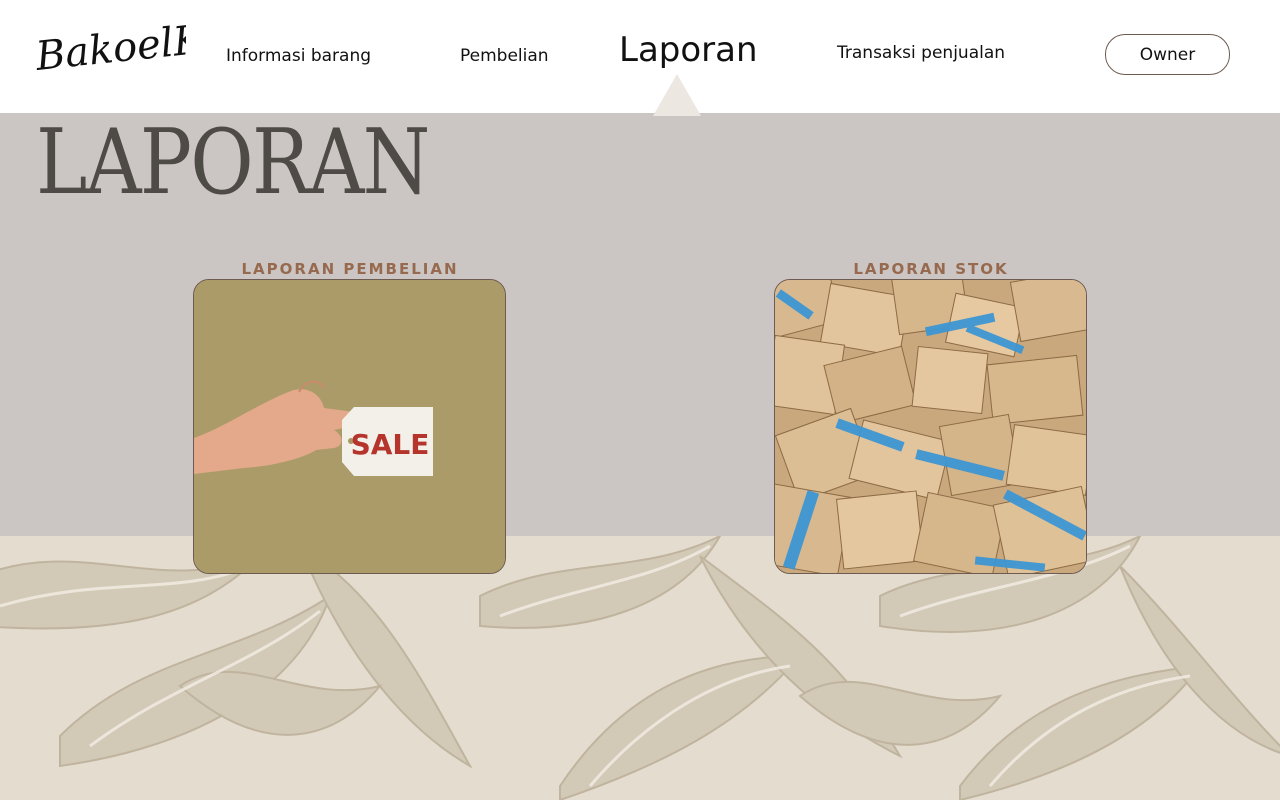 The width and height of the screenshot is (1280, 800). Describe the element at coordinates (298, 56) in the screenshot. I see `nav-informasi-barang: Informasi barang` at that location.